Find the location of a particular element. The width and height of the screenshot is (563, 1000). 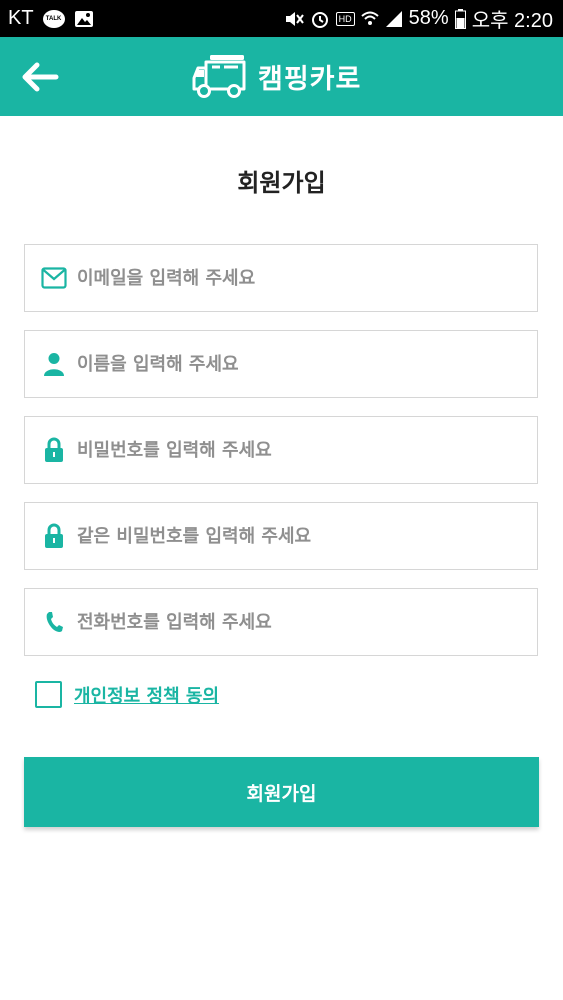

gallery-icon is located at coordinates (84, 19).